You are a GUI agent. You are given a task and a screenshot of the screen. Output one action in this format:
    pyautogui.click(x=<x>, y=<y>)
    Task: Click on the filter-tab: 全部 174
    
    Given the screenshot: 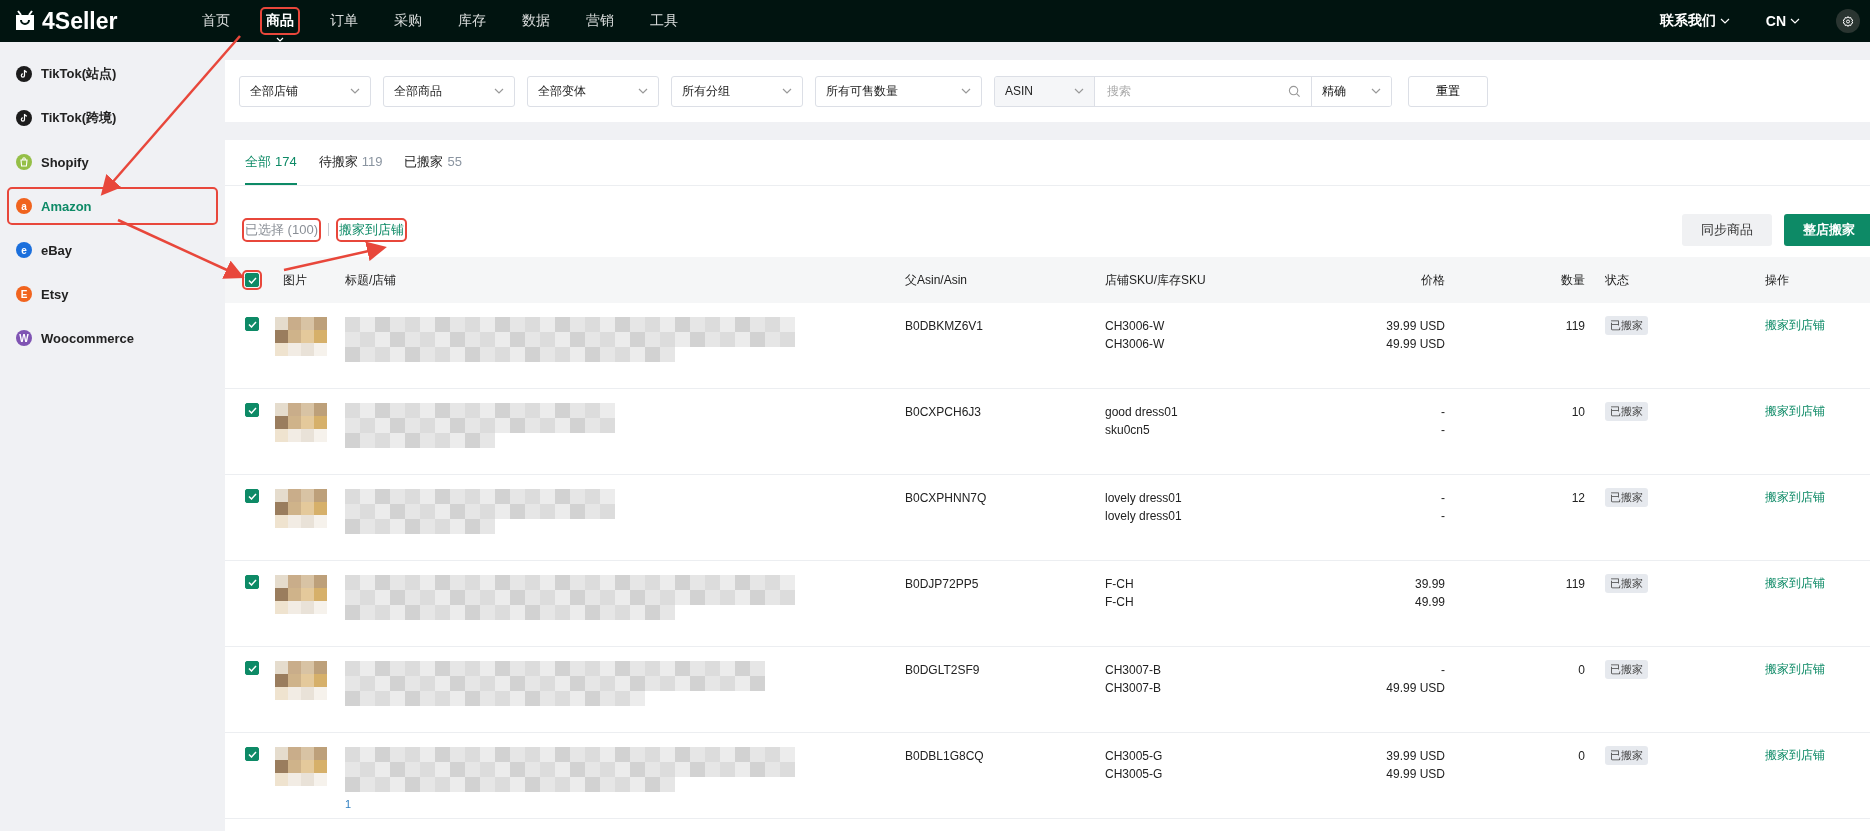 What is the action you would take?
    pyautogui.click(x=271, y=162)
    